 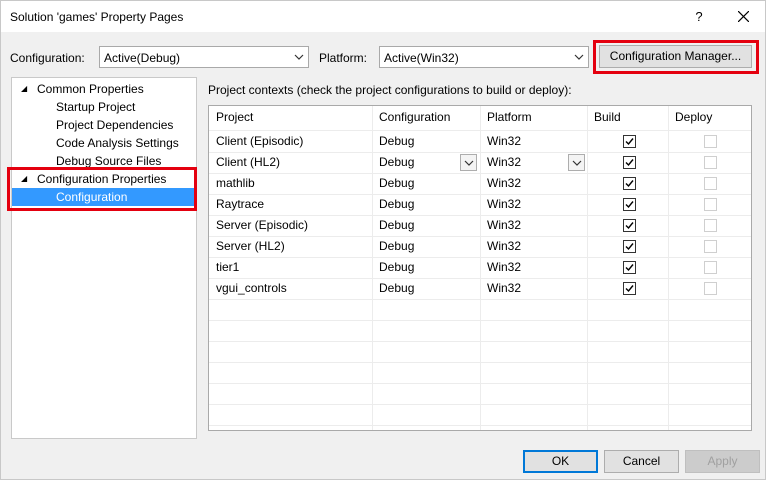 What do you see at coordinates (97, 17) in the screenshot?
I see `dialog-title: Solution 'games' Property Pages` at bounding box center [97, 17].